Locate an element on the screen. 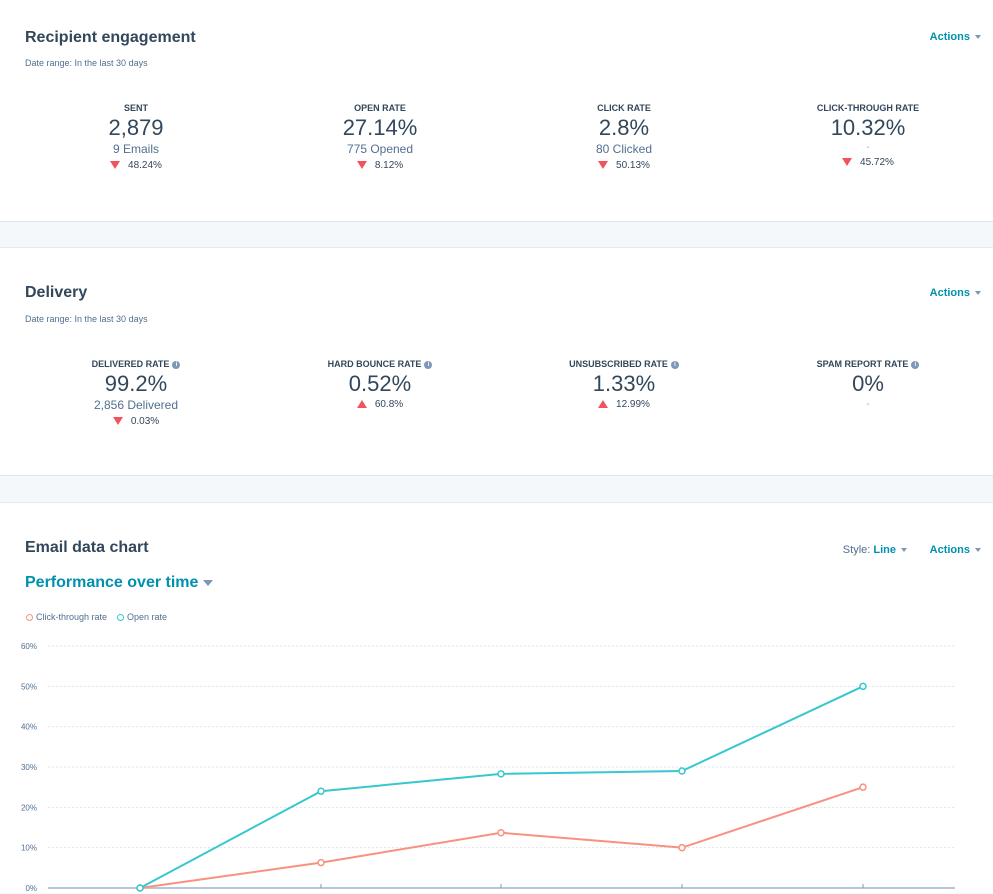 The image size is (993, 894). metric-change: 50.13% is located at coordinates (624, 165).